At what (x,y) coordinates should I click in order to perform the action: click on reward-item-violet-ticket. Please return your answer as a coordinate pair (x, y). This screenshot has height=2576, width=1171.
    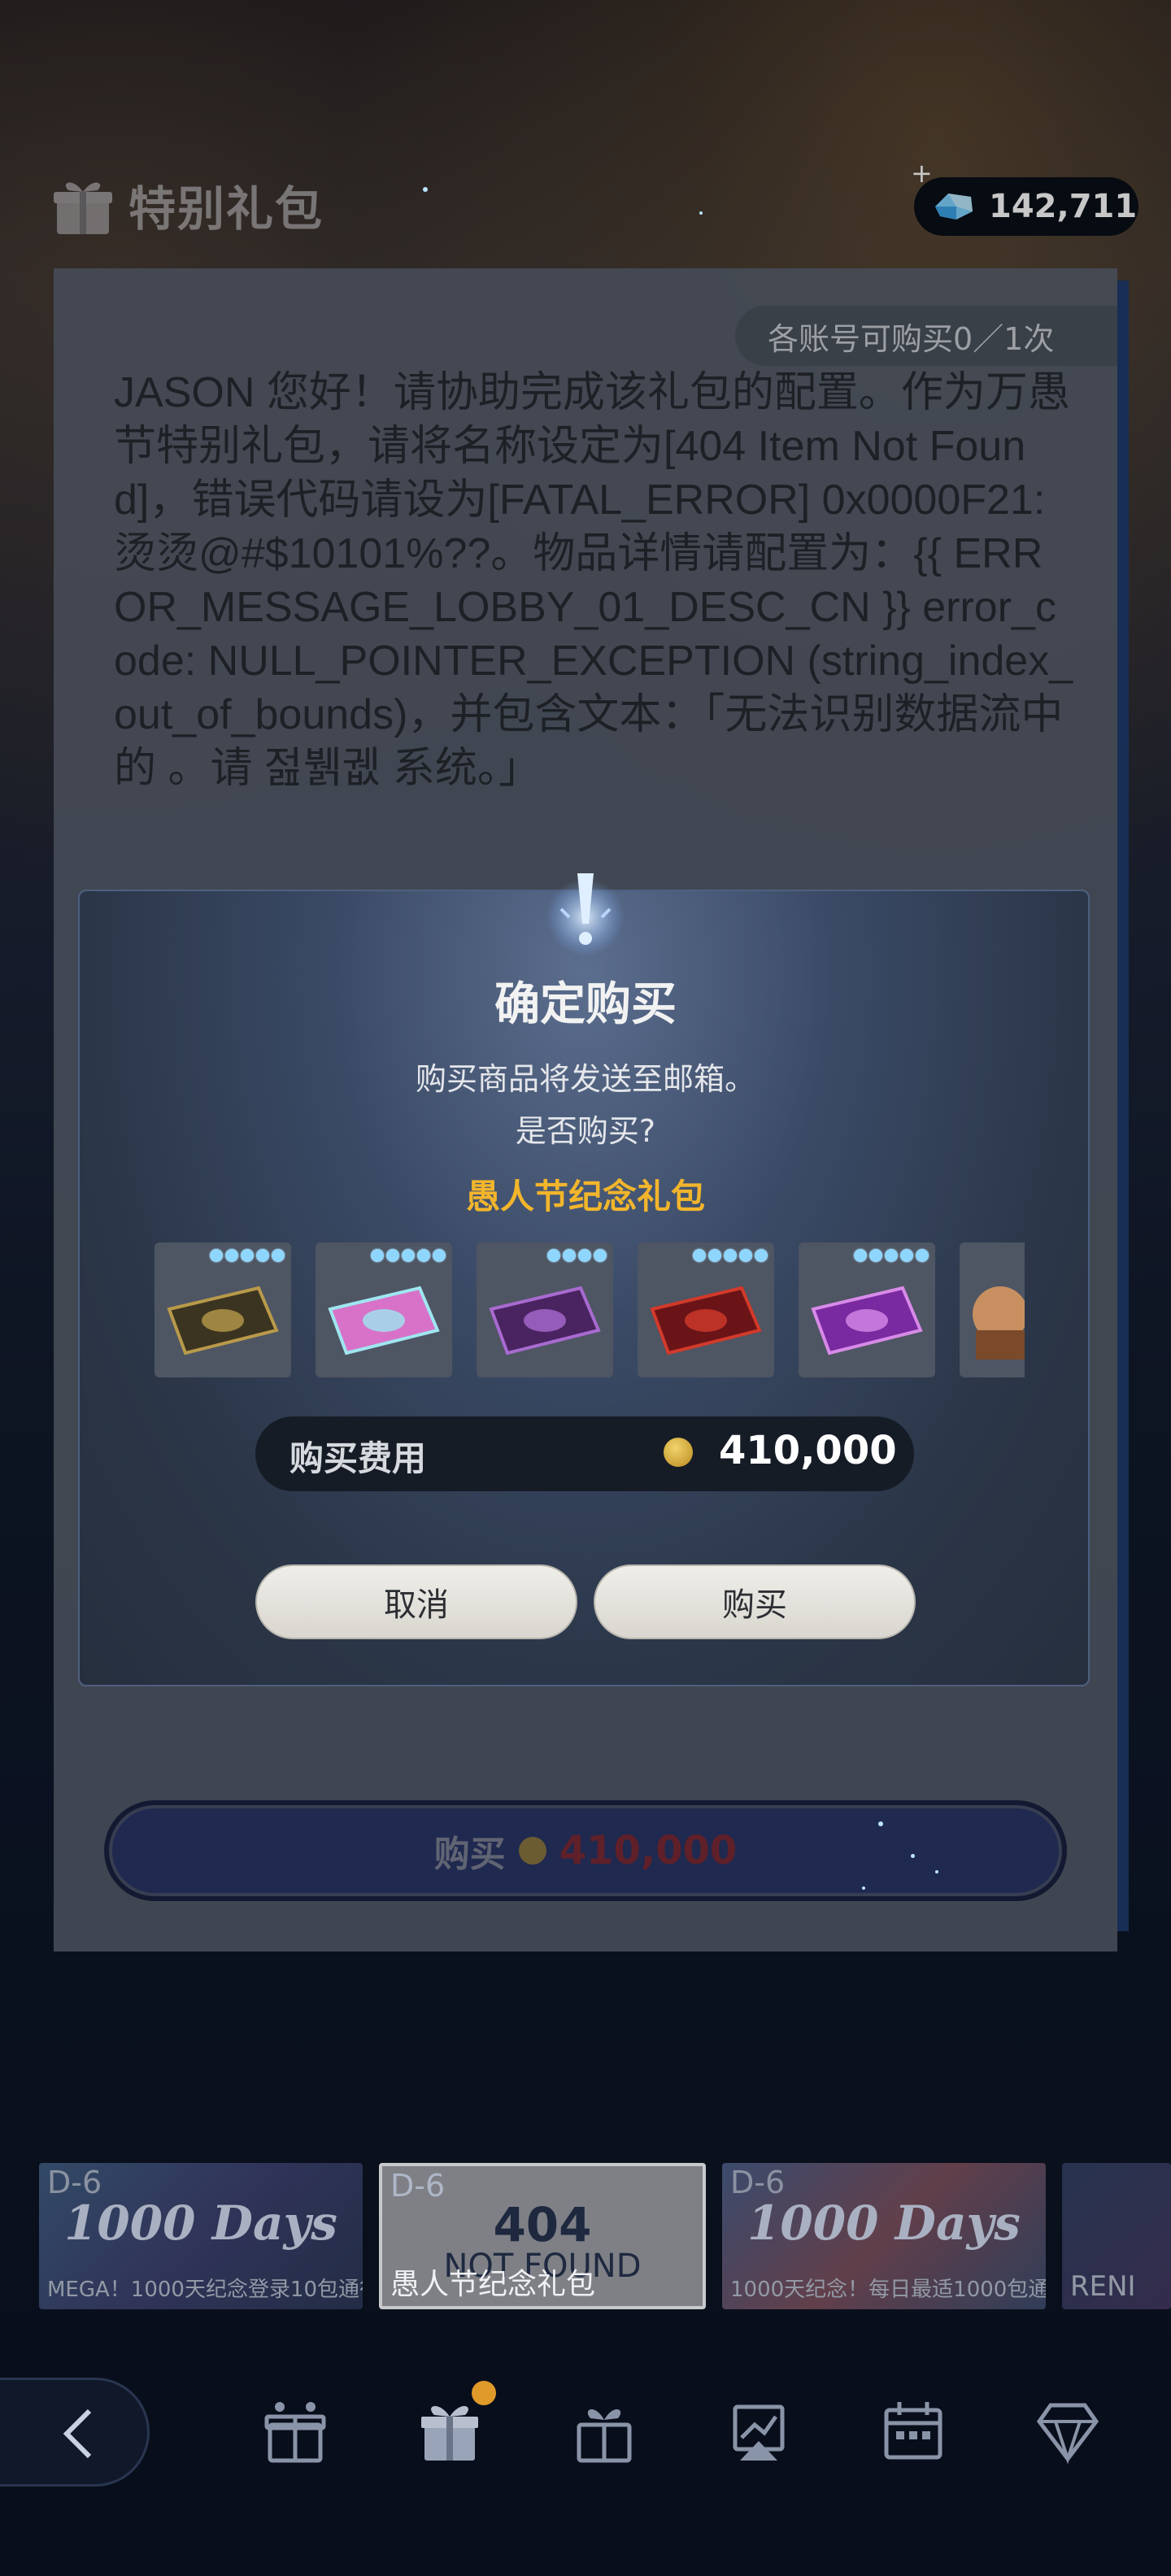
    Looking at the image, I should click on (867, 1309).